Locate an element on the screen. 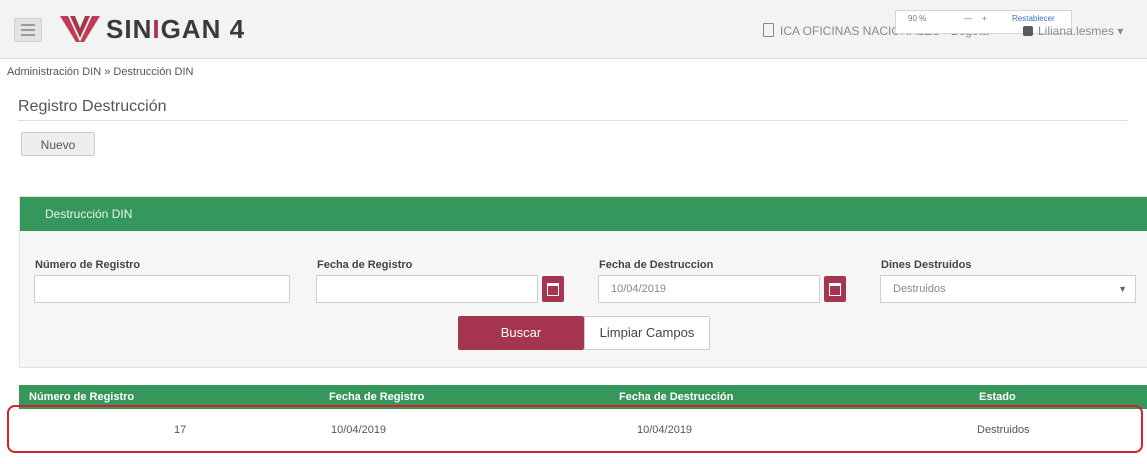  user-name: Liliana.lesmes is located at coordinates (1076, 31).